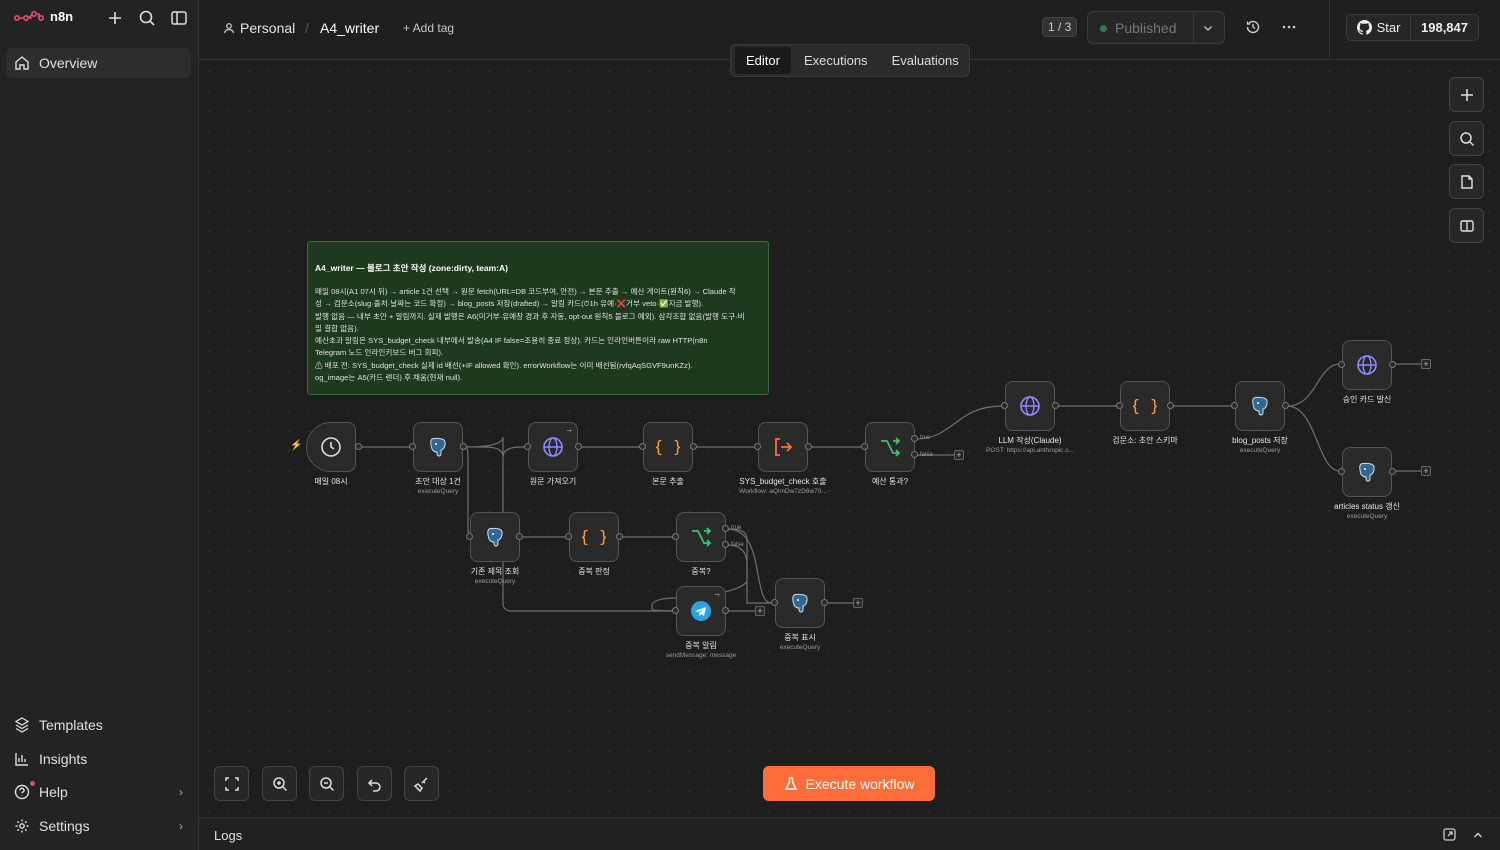 This screenshot has height=850, width=1500. Describe the element at coordinates (438, 447) in the screenshot. I see `node-draft-target` at that location.